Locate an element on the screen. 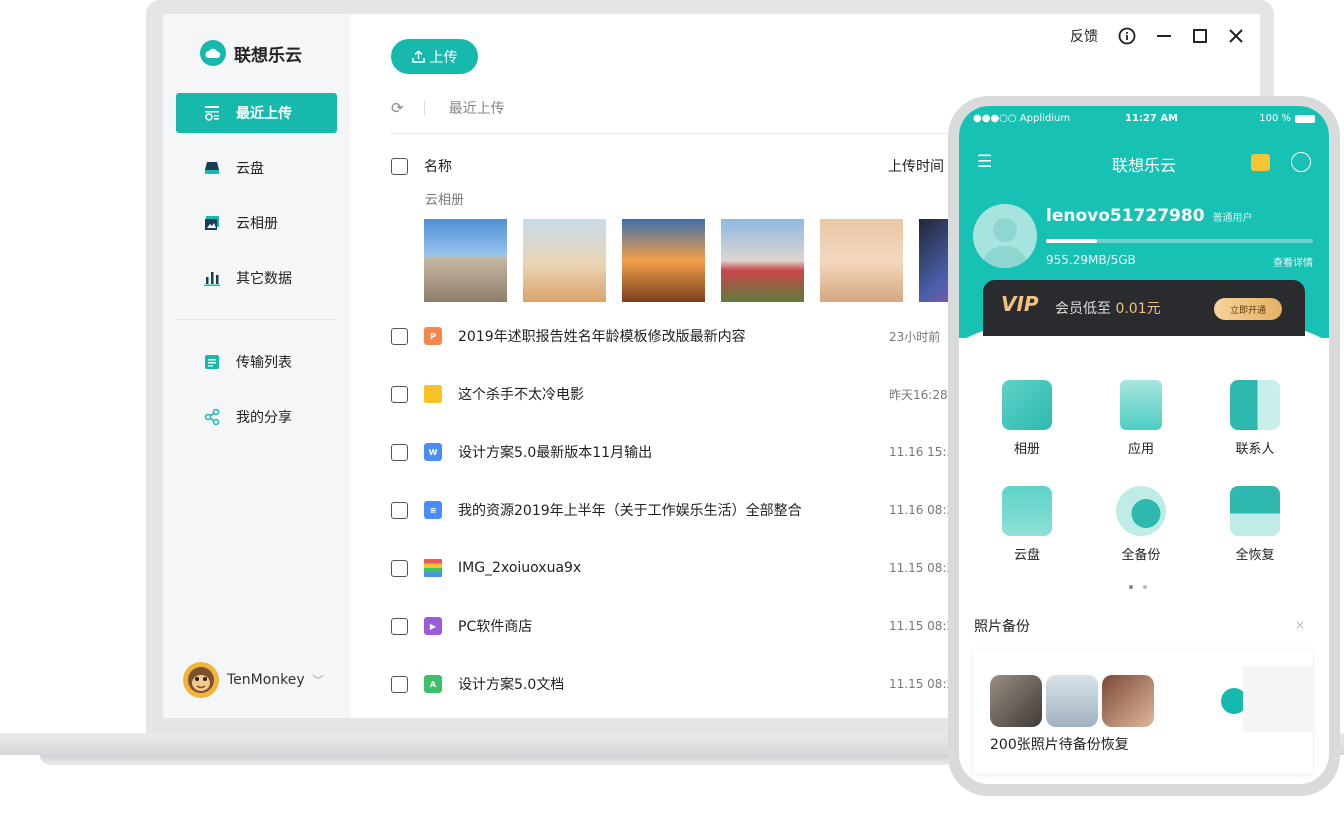 The width and height of the screenshot is (1344, 828). upload-button: 上传 is located at coordinates (434, 56).